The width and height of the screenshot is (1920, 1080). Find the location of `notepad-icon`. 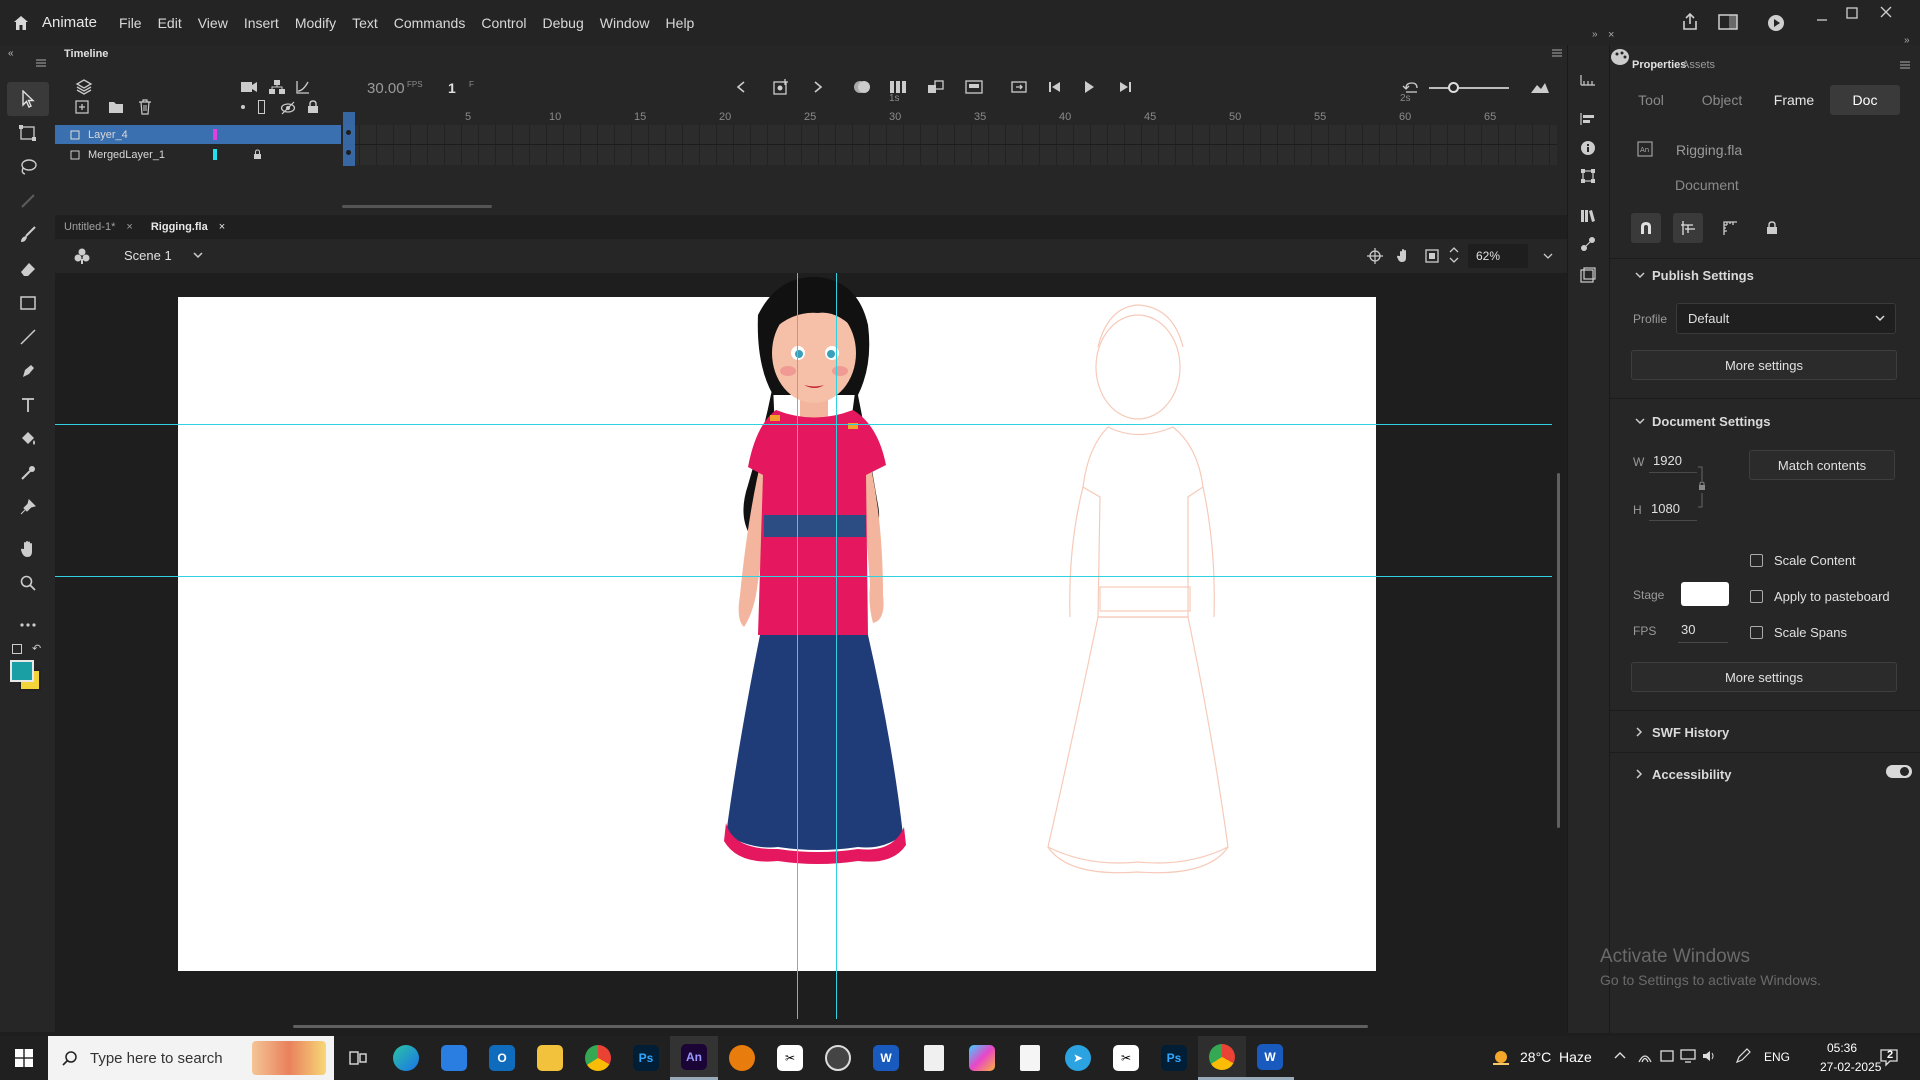

notepad-icon is located at coordinates (934, 1058).